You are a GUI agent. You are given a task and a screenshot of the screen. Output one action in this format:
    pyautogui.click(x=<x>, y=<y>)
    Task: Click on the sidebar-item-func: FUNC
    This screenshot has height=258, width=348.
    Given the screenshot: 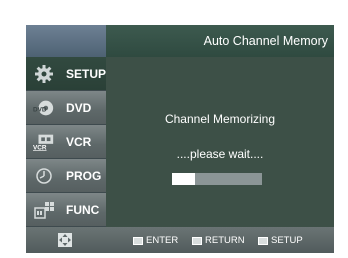 What is the action you would take?
    pyautogui.click(x=66, y=210)
    